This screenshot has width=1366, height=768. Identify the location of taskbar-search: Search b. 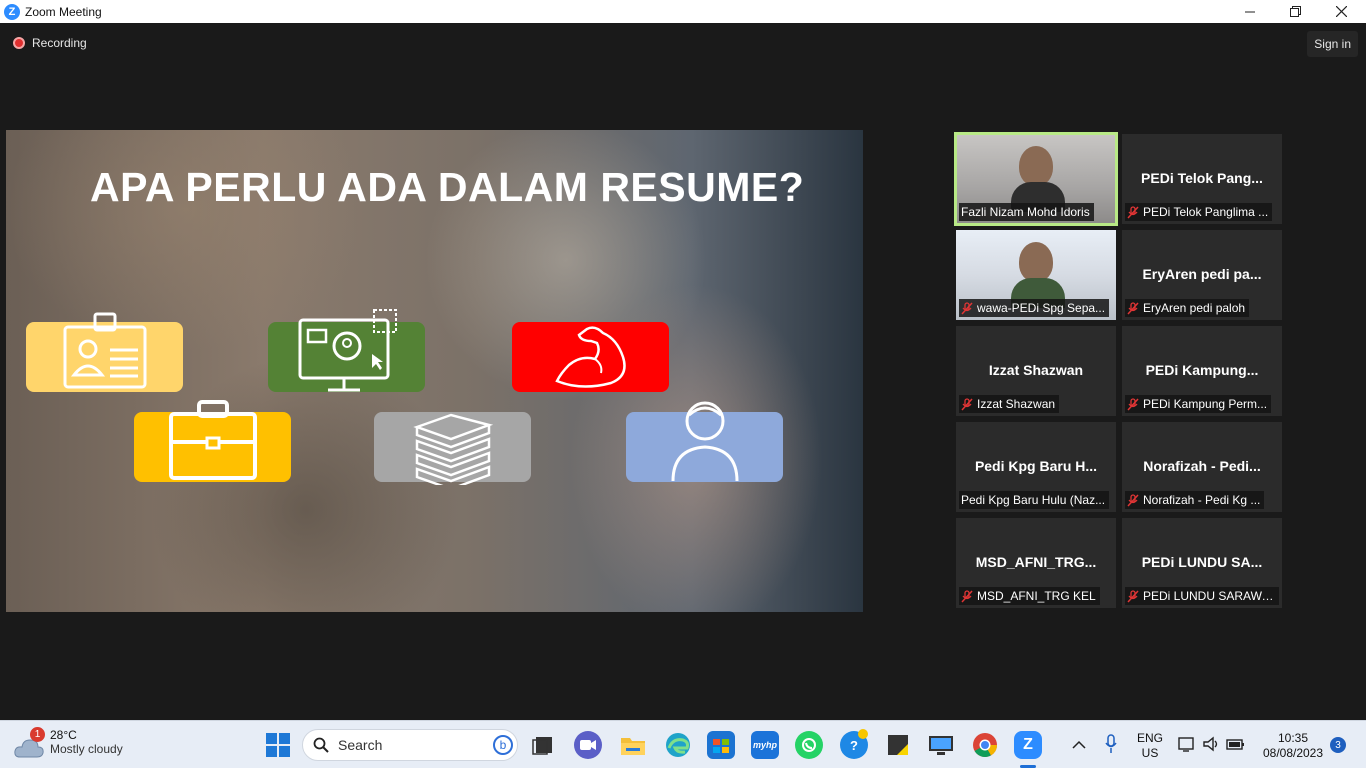
(410, 745).